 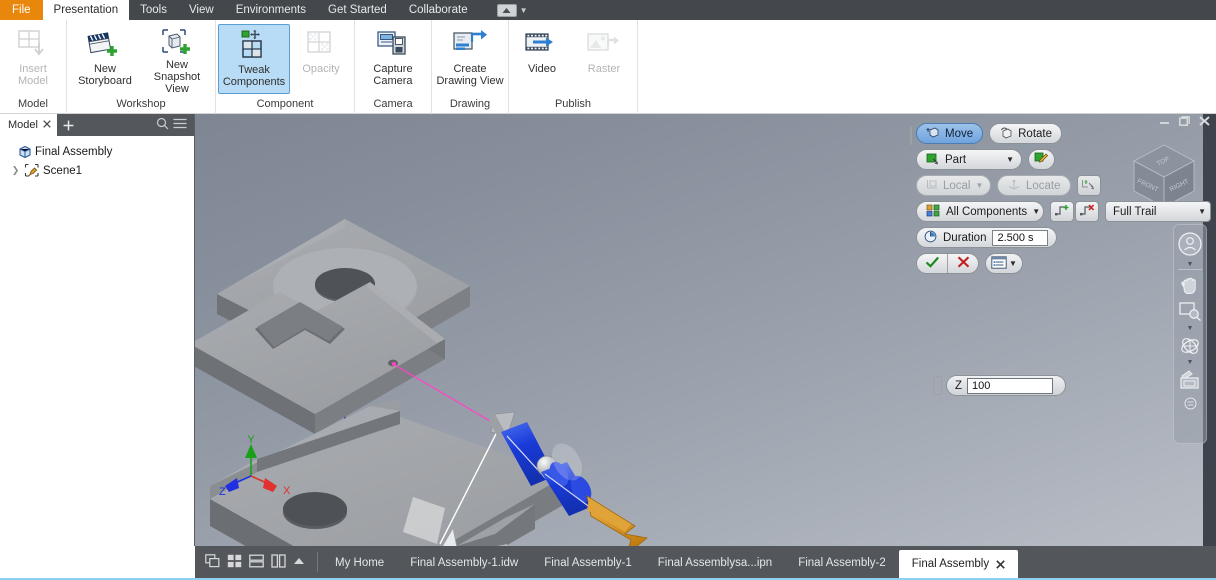 I want to click on restore-button, so click(x=1184, y=121).